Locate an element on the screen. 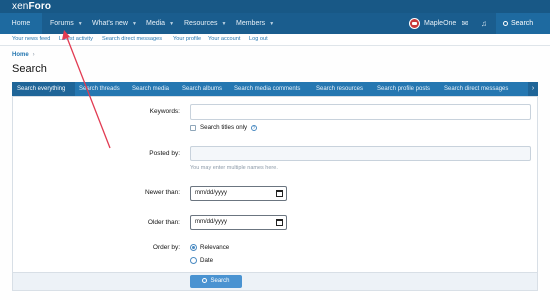  arrow-head is located at coordinates (66, 35).